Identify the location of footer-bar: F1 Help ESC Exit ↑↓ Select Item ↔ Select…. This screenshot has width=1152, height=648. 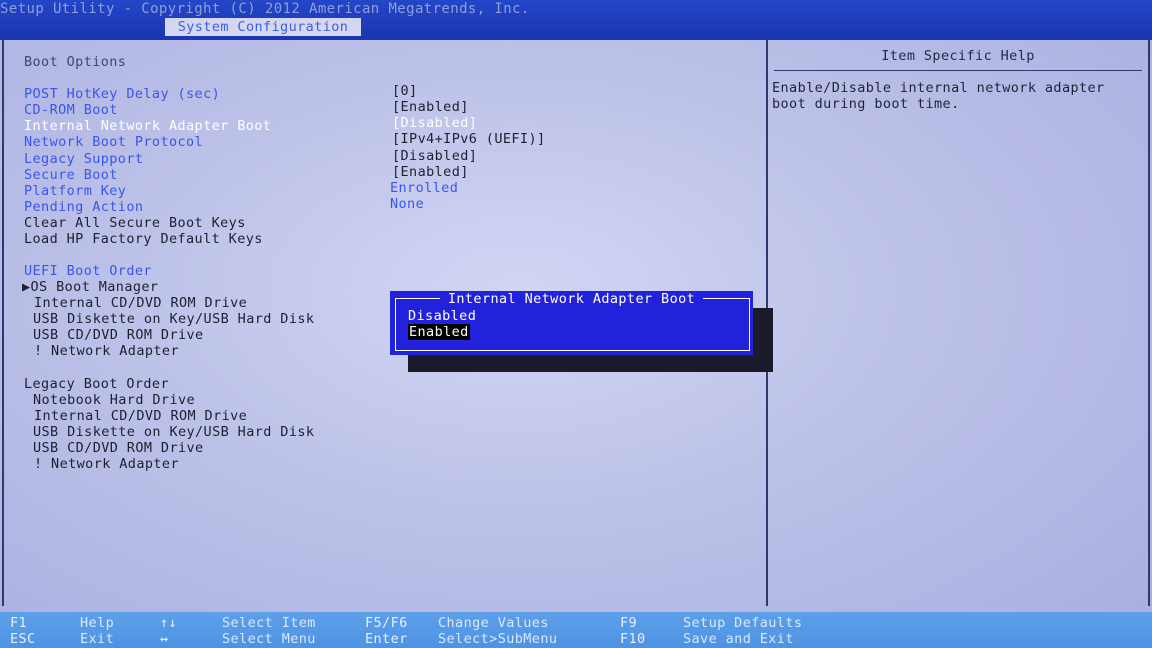
(576, 630).